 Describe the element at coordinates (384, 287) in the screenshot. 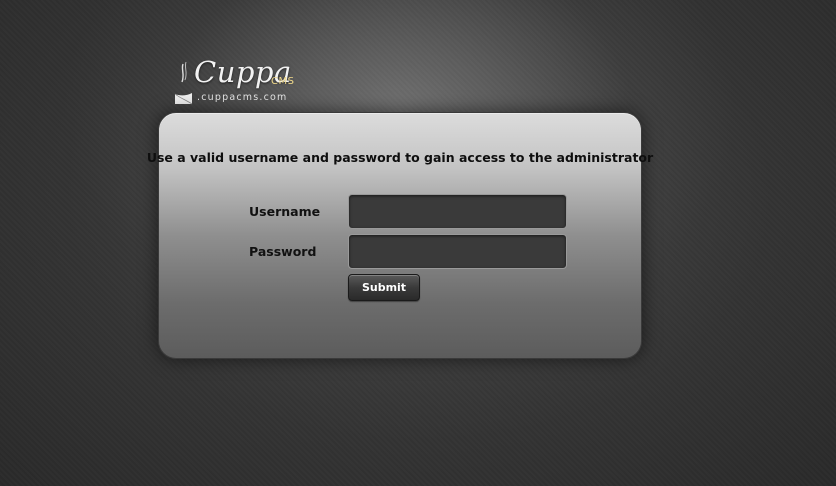

I see `submit-button: Submit` at that location.